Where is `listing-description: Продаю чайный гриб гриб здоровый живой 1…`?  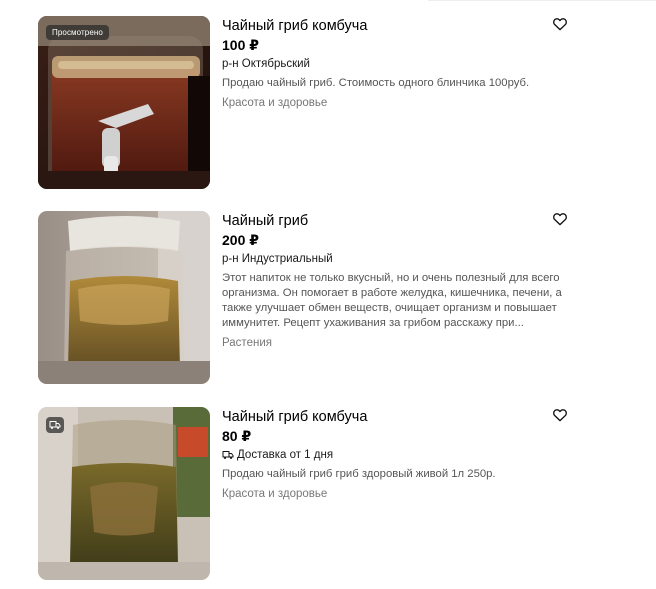
listing-description: Продаю чайный гриб гриб здоровый живой 1… is located at coordinates (359, 474).